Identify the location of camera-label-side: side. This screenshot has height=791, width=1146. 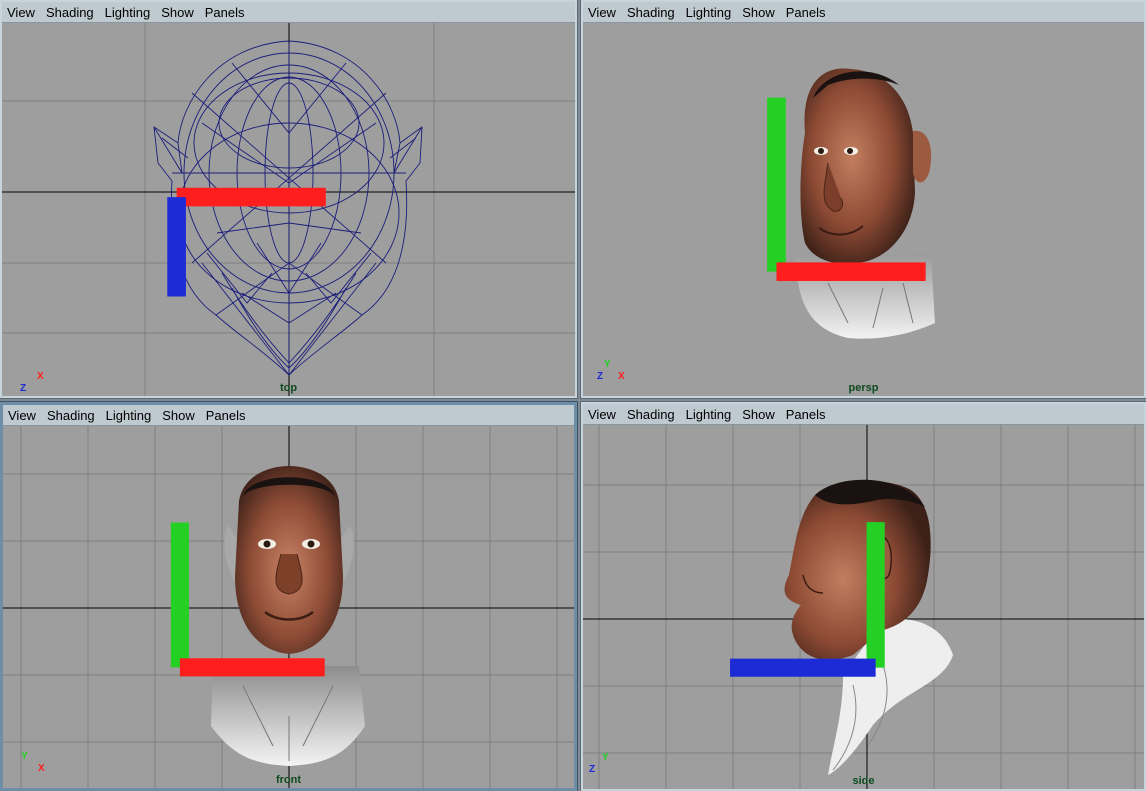
(863, 781).